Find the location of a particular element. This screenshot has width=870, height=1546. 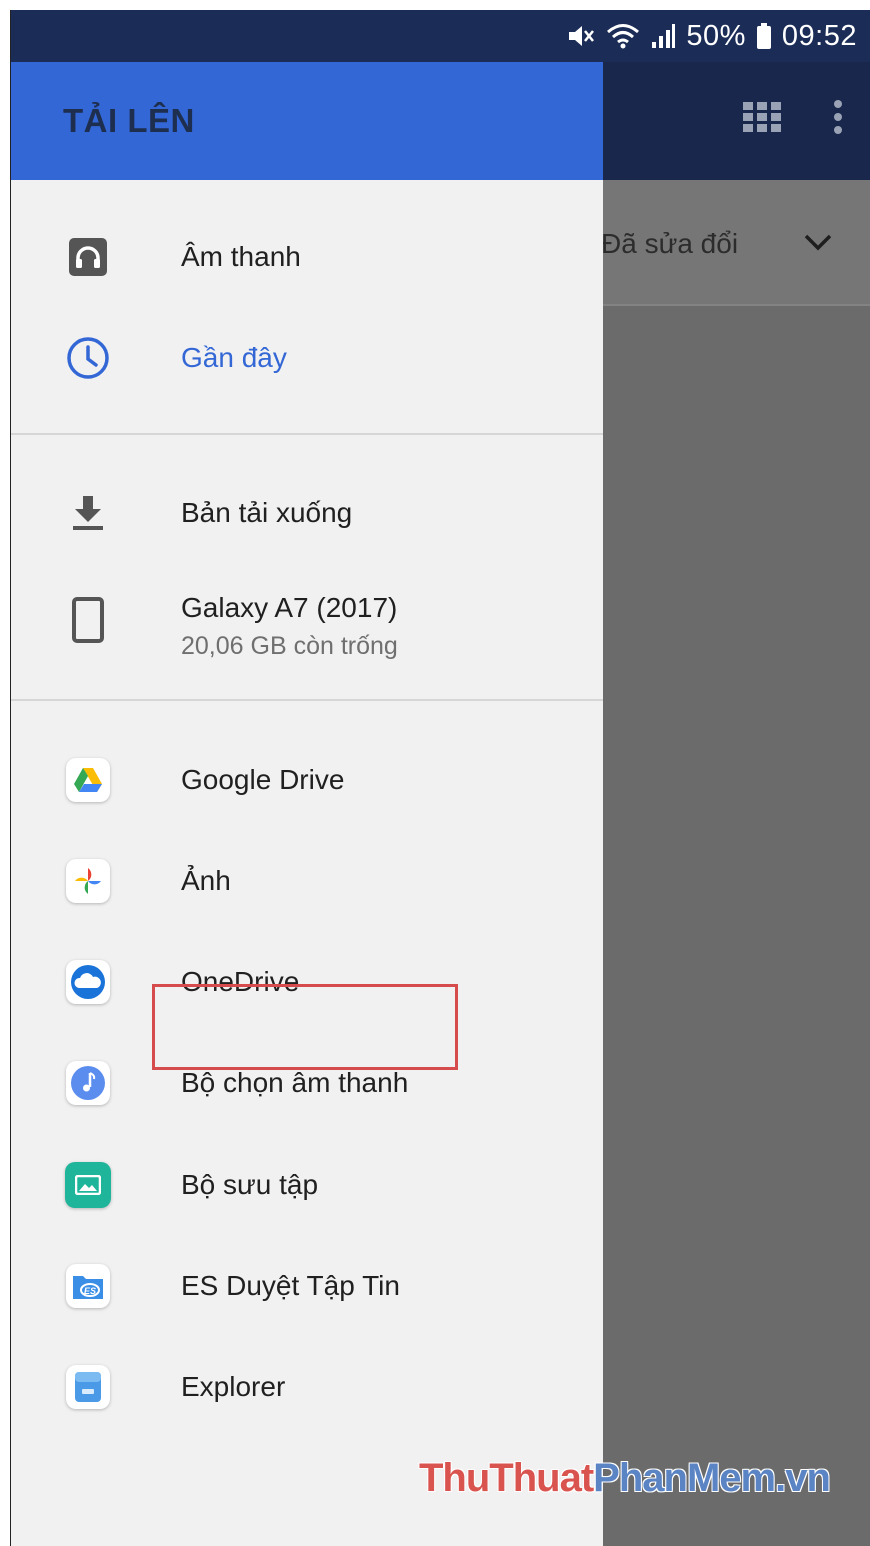

explorer-icon is located at coordinates (88, 1387).